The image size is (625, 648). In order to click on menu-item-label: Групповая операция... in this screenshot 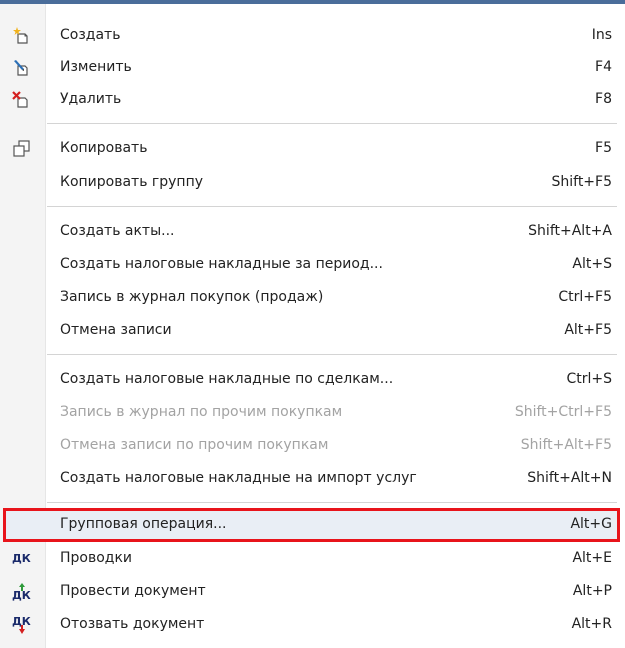, I will do `click(143, 524)`.